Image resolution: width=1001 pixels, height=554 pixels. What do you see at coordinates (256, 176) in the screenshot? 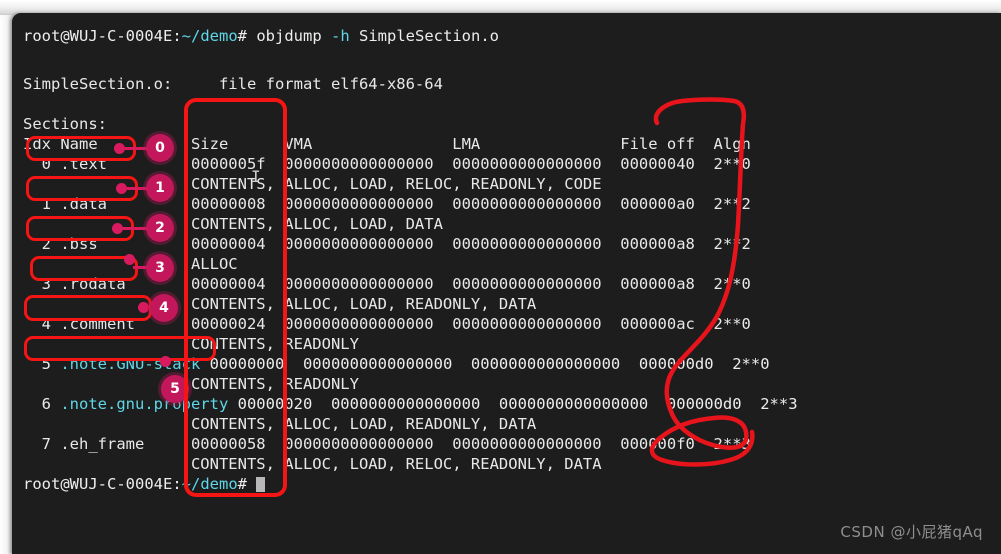
I see `mouse-ibeam-cursor: I` at bounding box center [256, 176].